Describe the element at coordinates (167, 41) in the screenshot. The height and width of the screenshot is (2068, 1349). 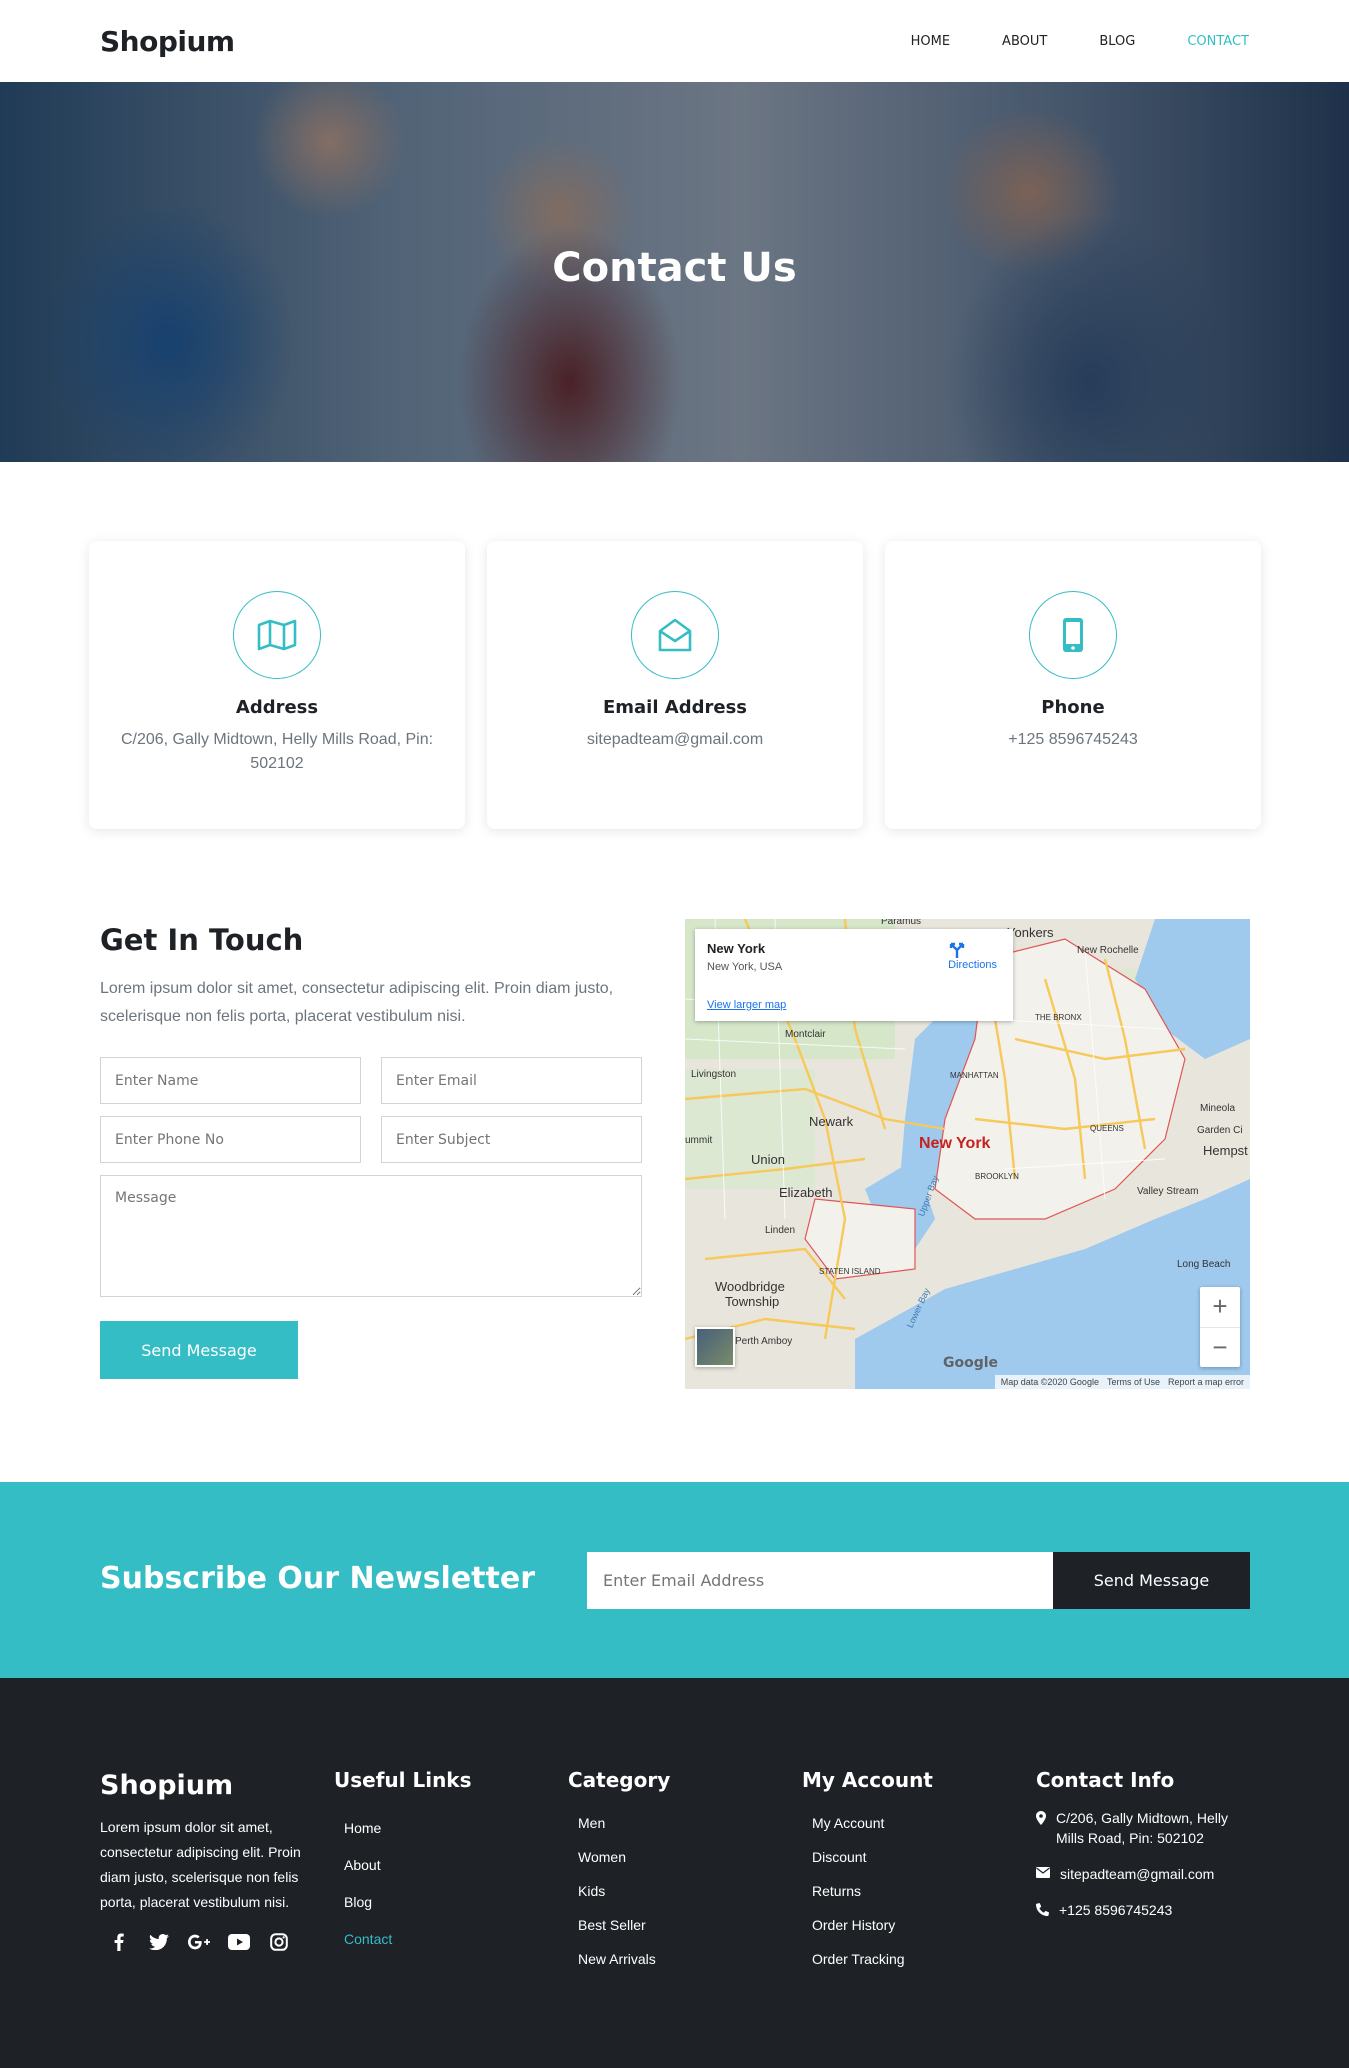
I see `site-logo: Shopium` at that location.